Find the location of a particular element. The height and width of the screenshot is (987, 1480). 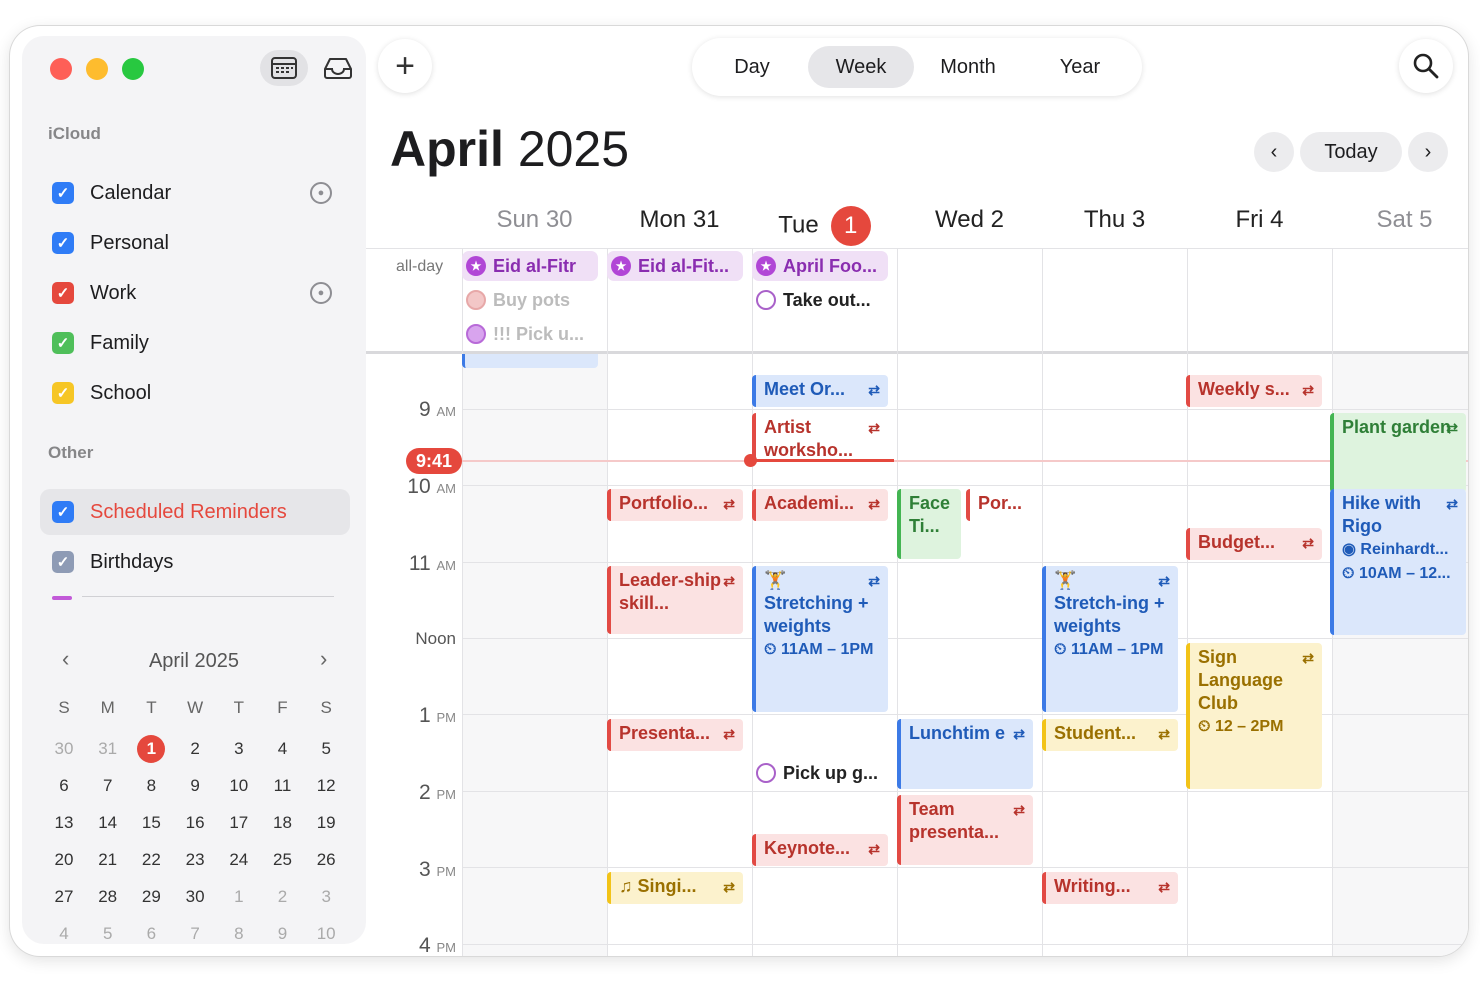

event-budget: Budget... ⇄ is located at coordinates (1254, 544).